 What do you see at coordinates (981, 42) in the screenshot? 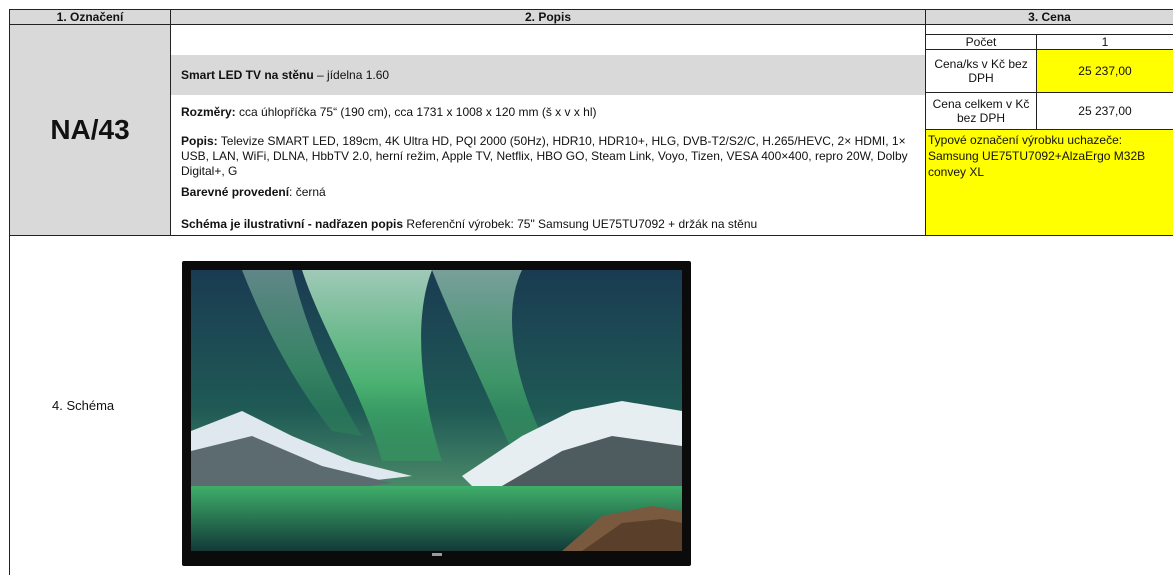
I see `count-label: Počet` at bounding box center [981, 42].